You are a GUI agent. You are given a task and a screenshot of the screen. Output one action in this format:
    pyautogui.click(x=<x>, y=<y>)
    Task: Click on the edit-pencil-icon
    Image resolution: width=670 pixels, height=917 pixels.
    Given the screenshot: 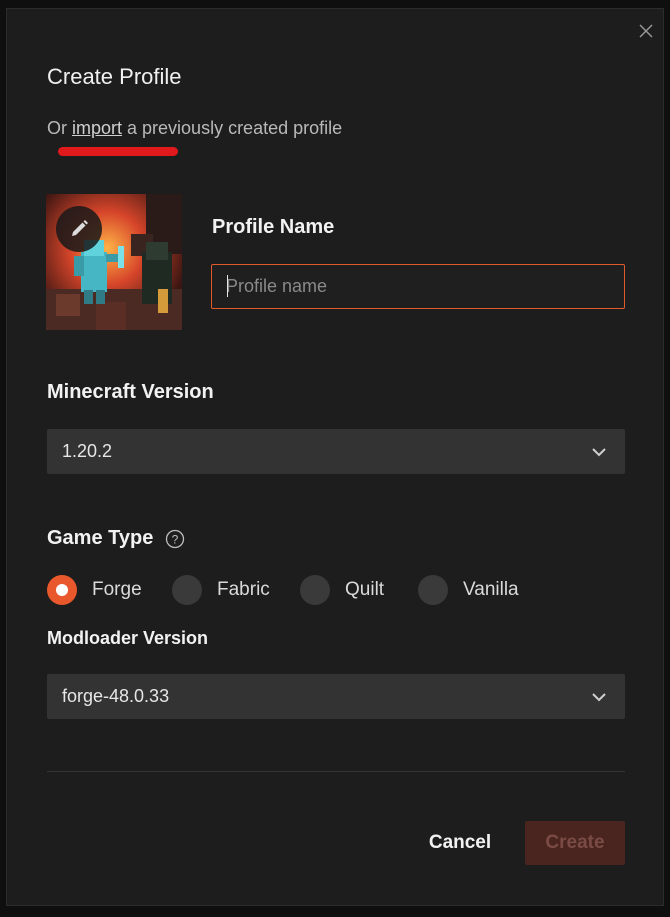 What is the action you would take?
    pyautogui.click(x=80, y=228)
    